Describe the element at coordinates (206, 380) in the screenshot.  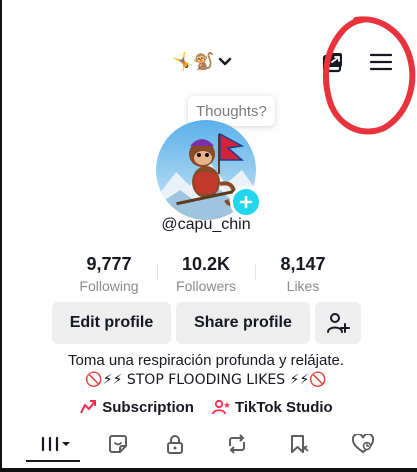
I see `bio-line-2: 🚫⚡⚡ STOP FLOODING LIKES ⚡⚡🚫` at that location.